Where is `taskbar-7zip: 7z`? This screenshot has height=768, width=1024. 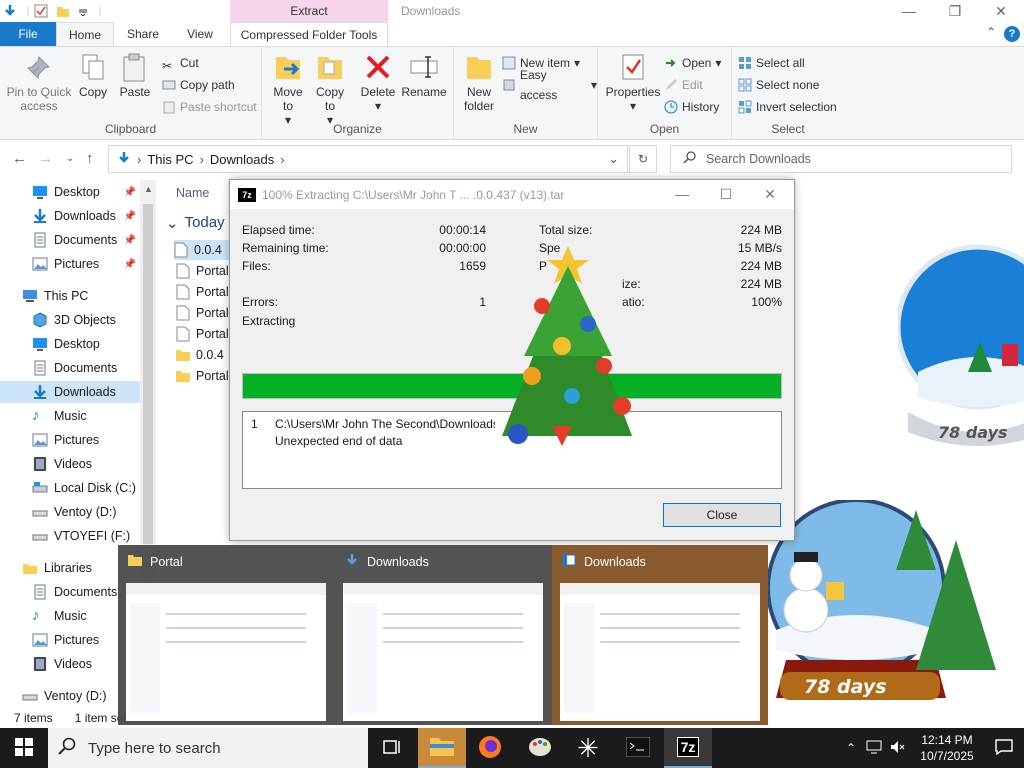 taskbar-7zip: 7z is located at coordinates (688, 748).